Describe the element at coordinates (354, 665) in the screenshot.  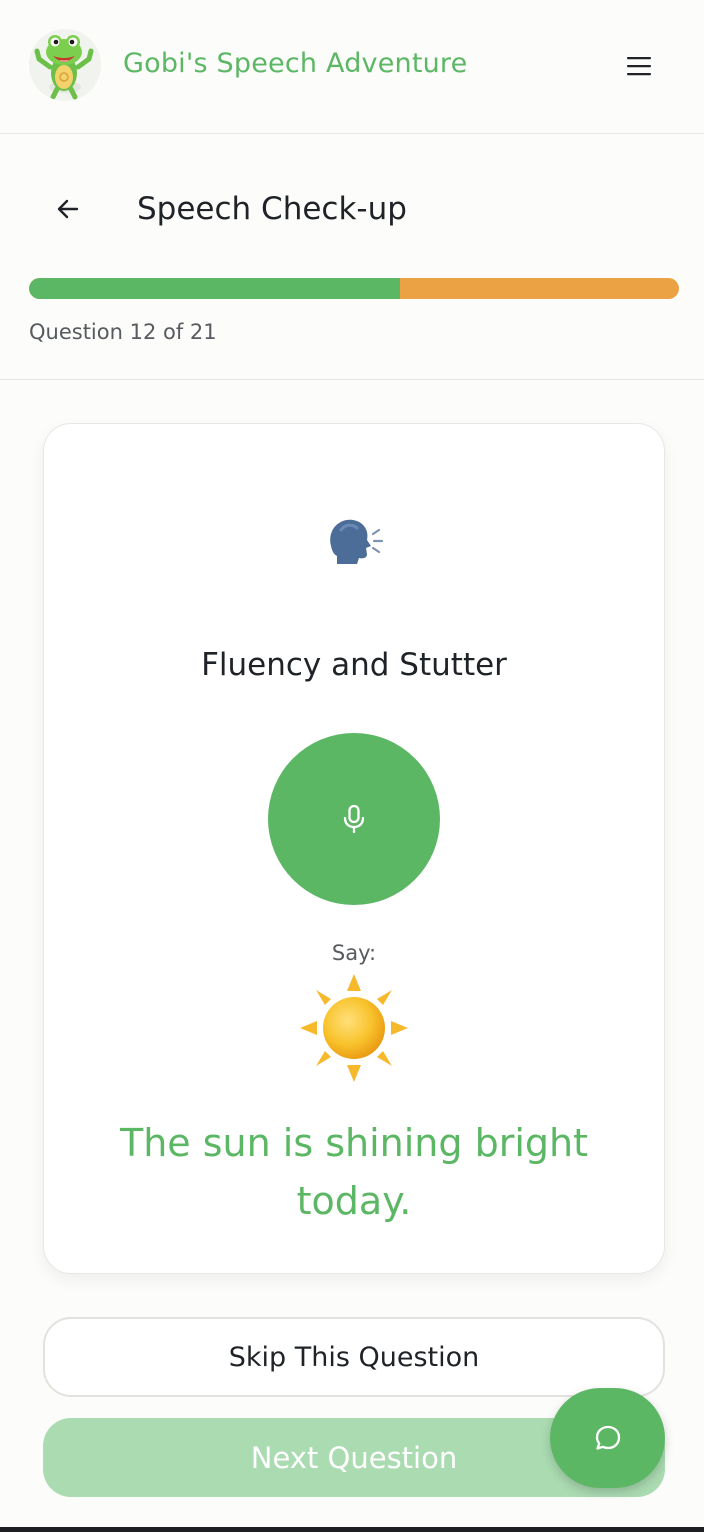
I see `question-category: Fluency and Stutter` at that location.